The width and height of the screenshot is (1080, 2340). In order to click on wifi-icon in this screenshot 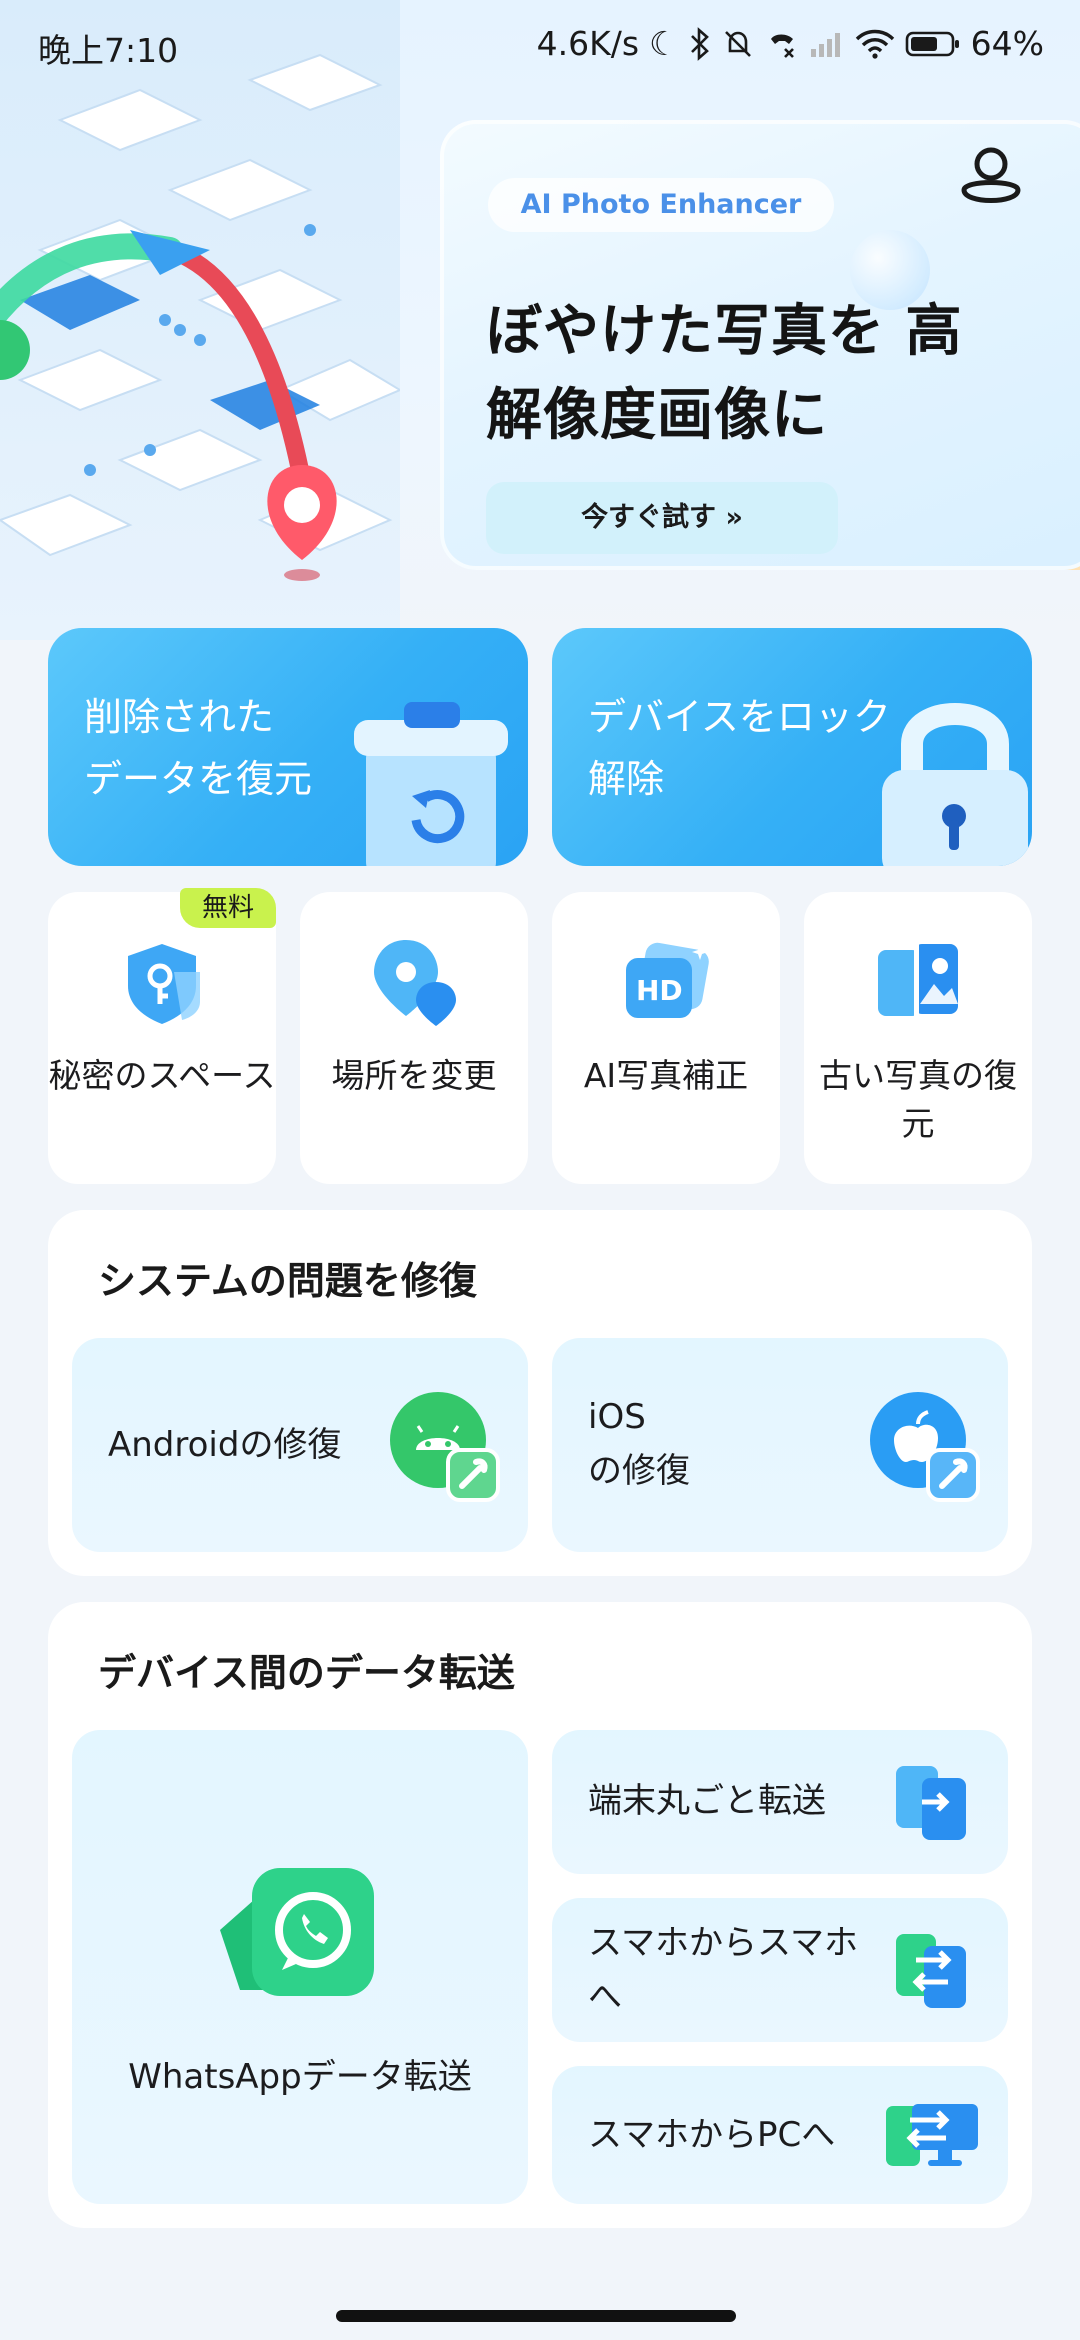, I will do `click(874, 44)`.